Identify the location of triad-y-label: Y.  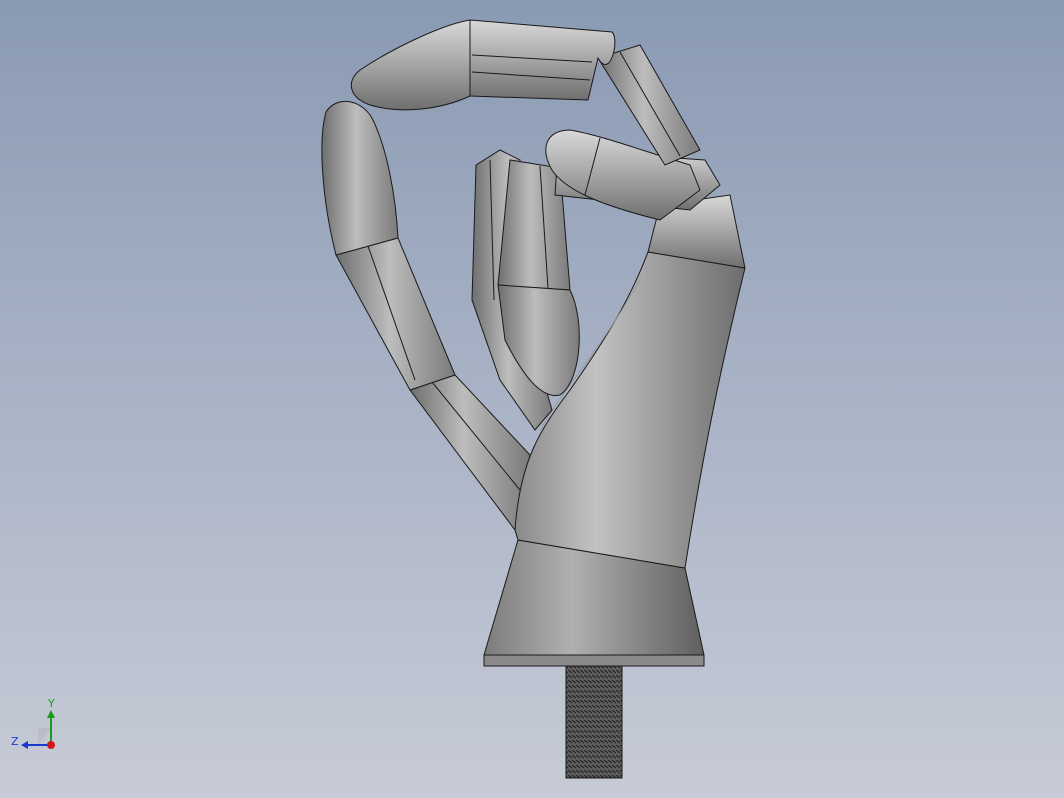
(51, 703).